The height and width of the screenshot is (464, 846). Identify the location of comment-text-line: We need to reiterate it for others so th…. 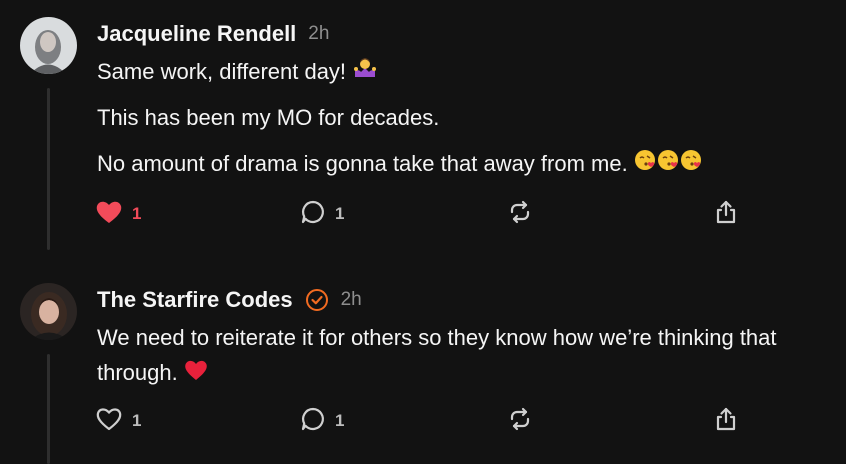
(437, 337).